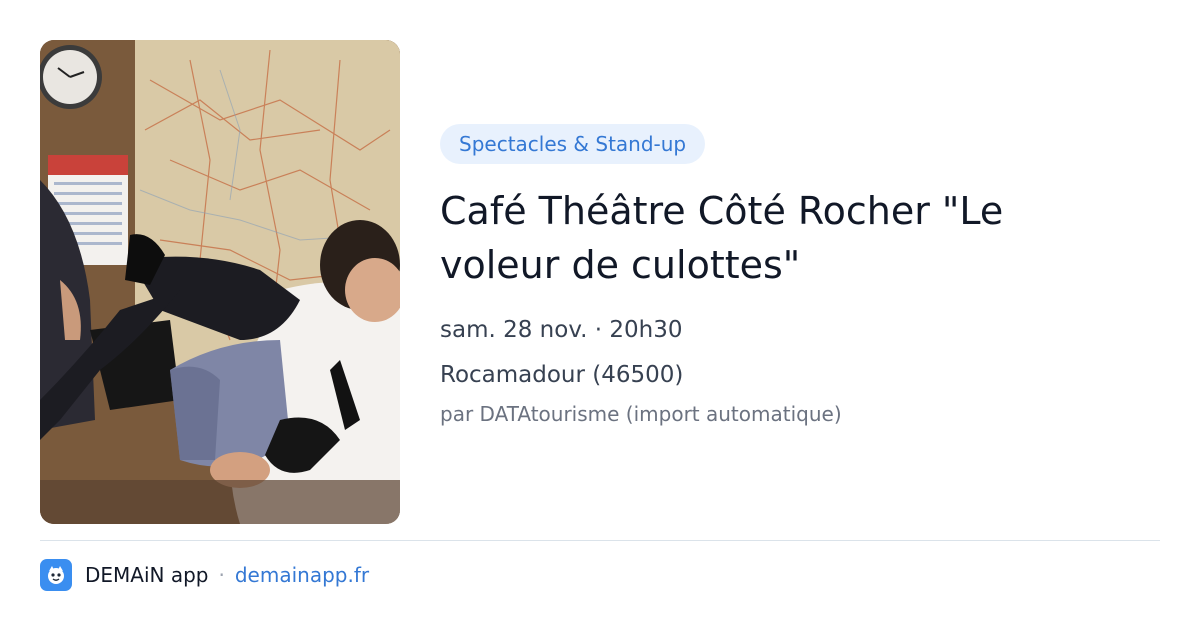 This screenshot has width=1200, height=630. I want to click on app-logo-glyph, so click(56, 575).